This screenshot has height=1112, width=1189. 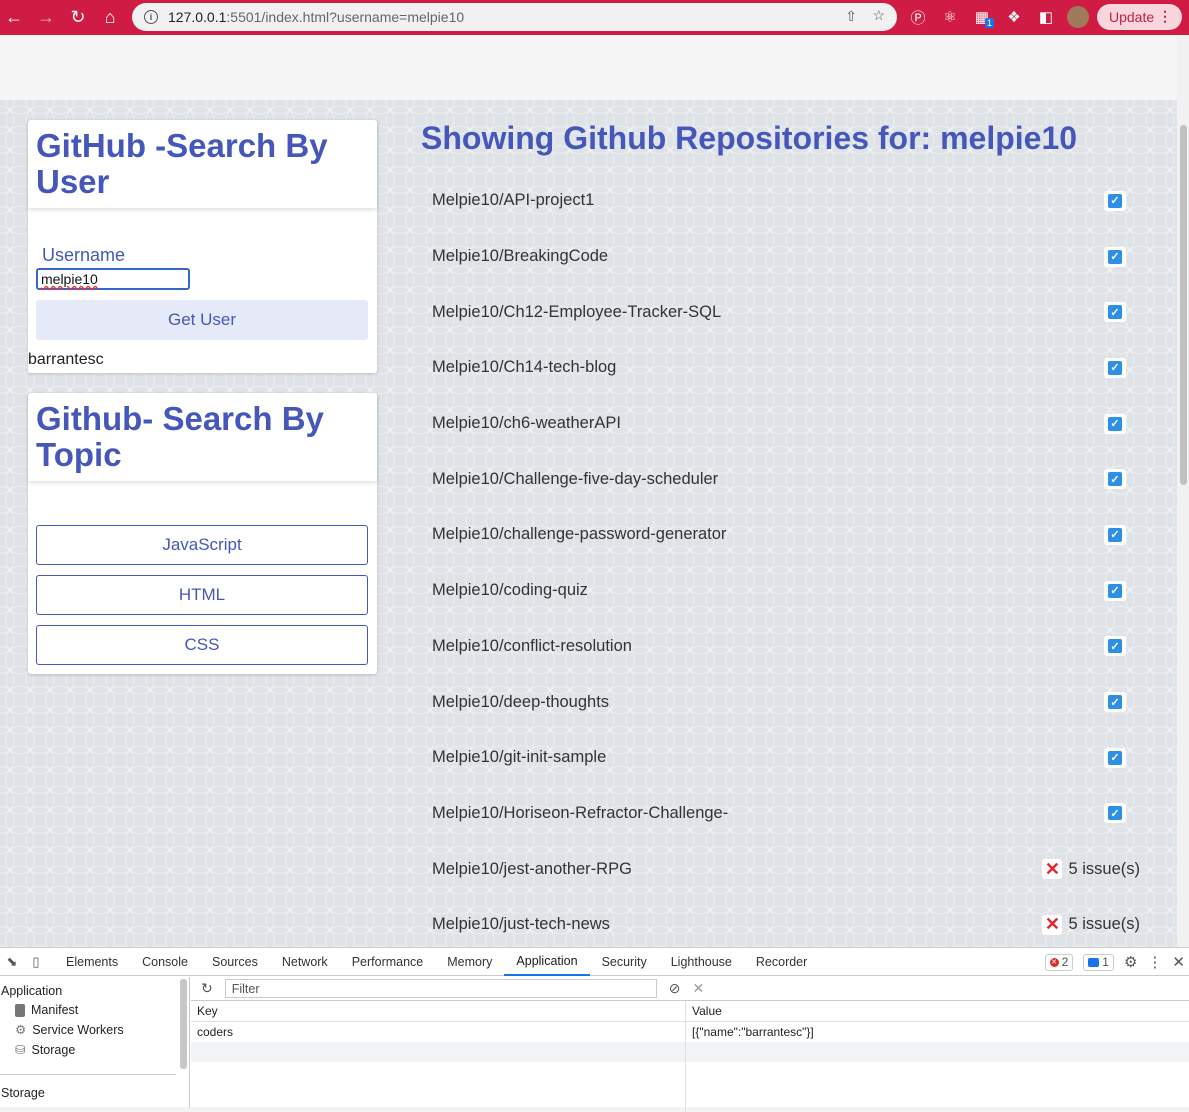 I want to click on issue-indicator: ✕ 5 issue(s), so click(x=1091, y=869).